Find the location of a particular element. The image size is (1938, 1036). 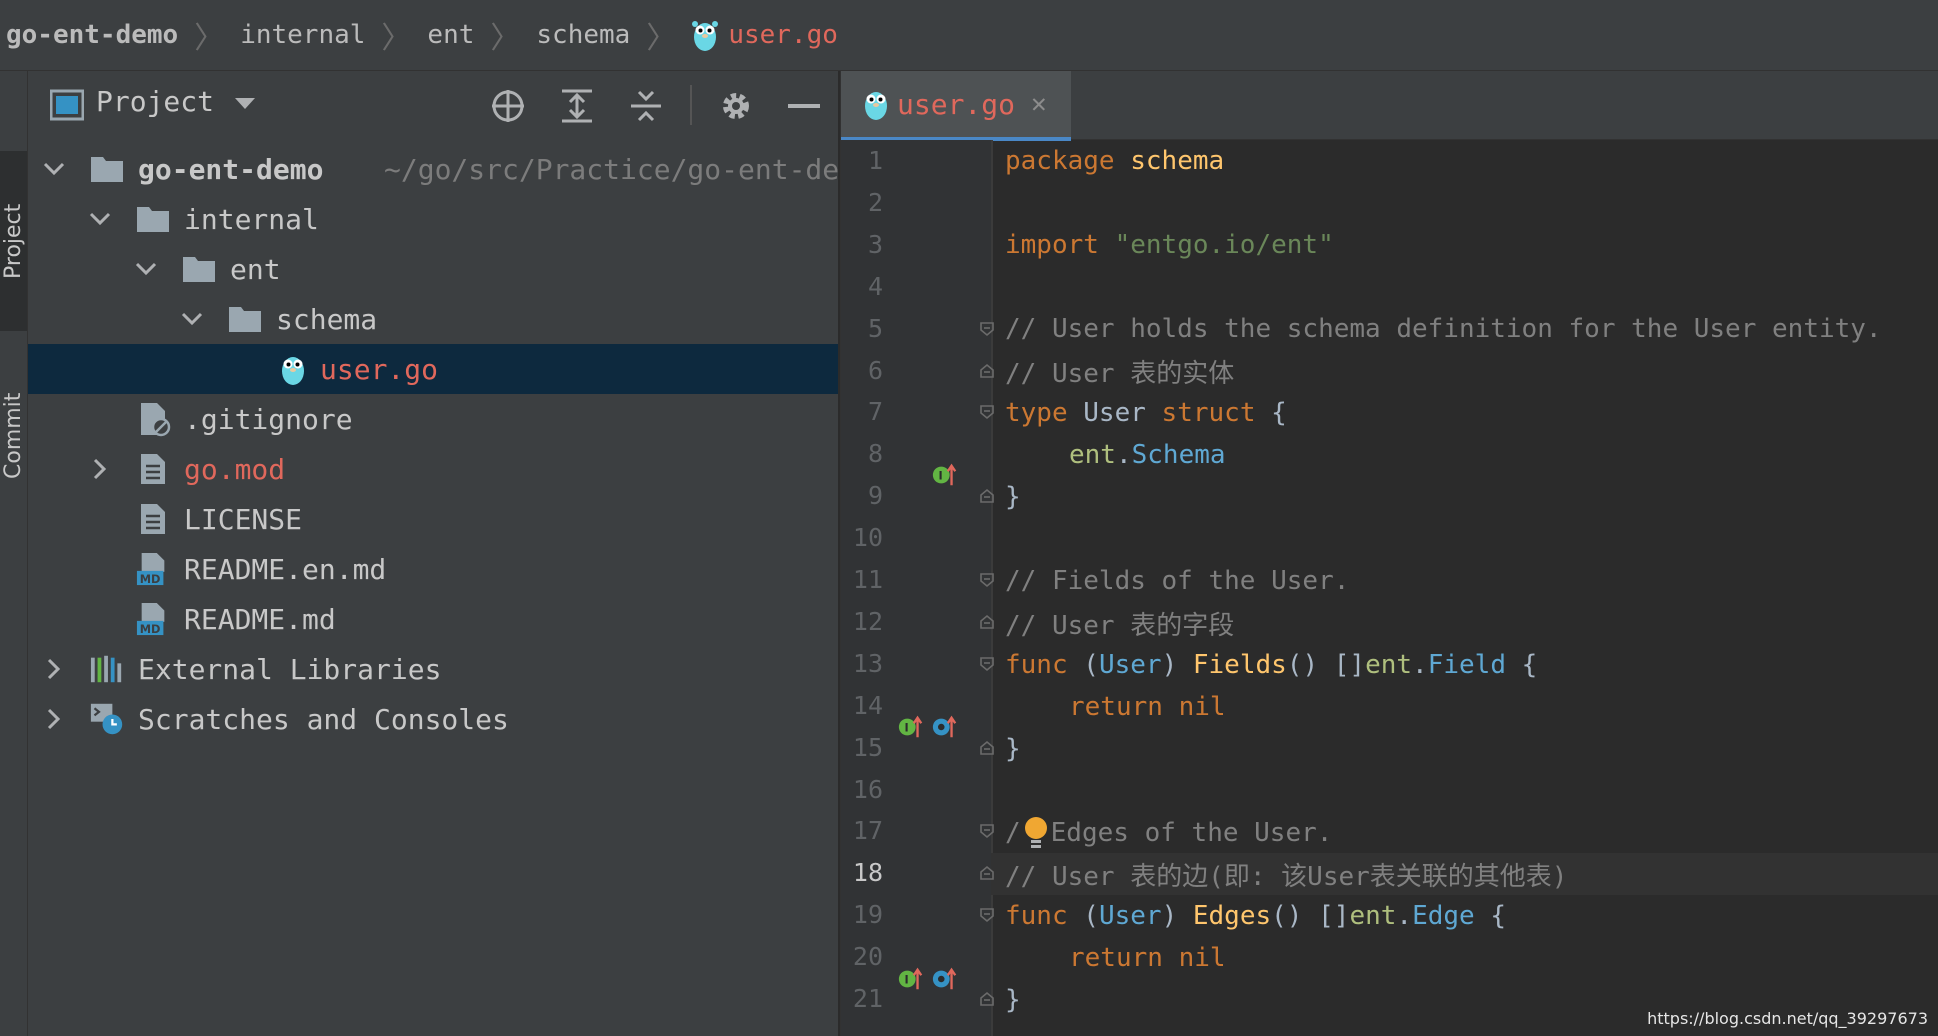

punctuation: . is located at coordinates (1123, 455).